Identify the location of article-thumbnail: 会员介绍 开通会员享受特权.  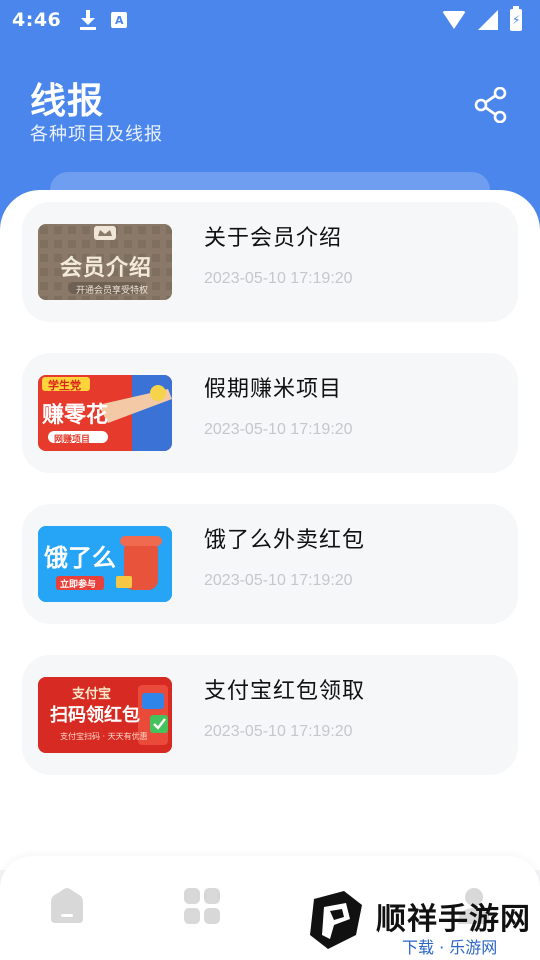
(105, 262).